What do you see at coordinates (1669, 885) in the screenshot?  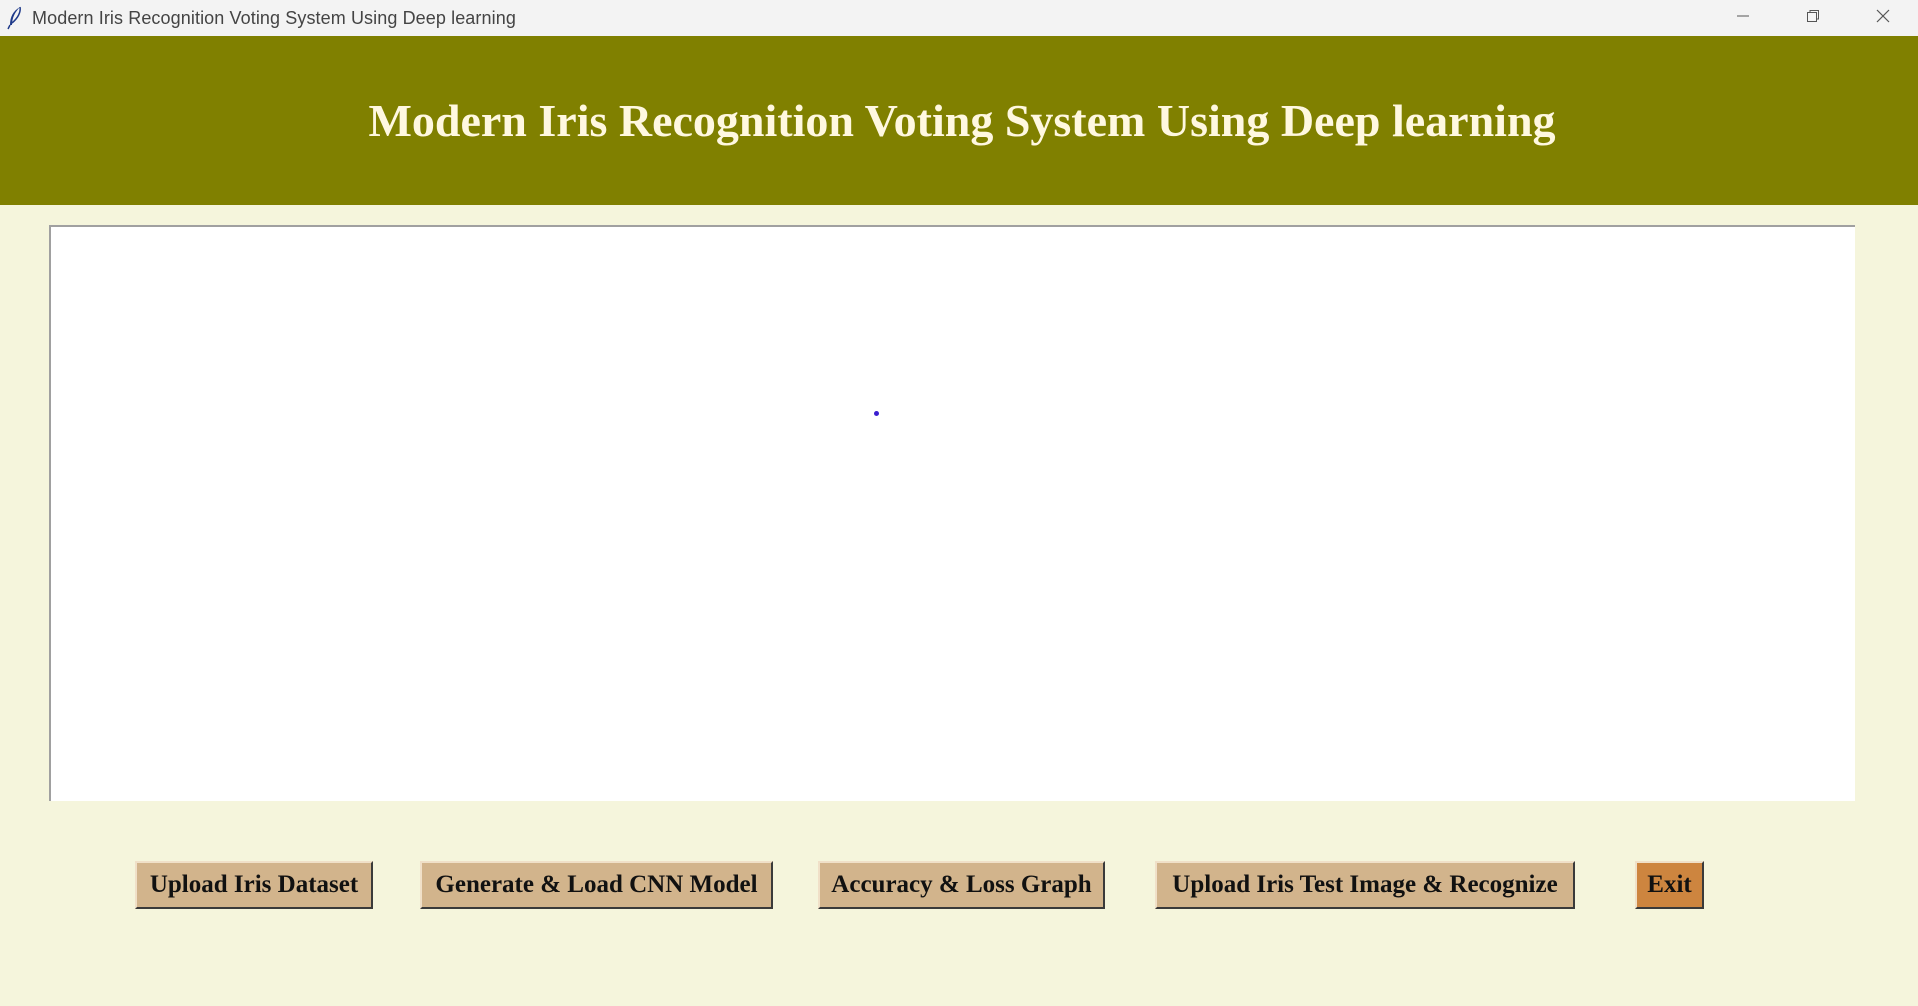 I see `exit-button: Exit` at bounding box center [1669, 885].